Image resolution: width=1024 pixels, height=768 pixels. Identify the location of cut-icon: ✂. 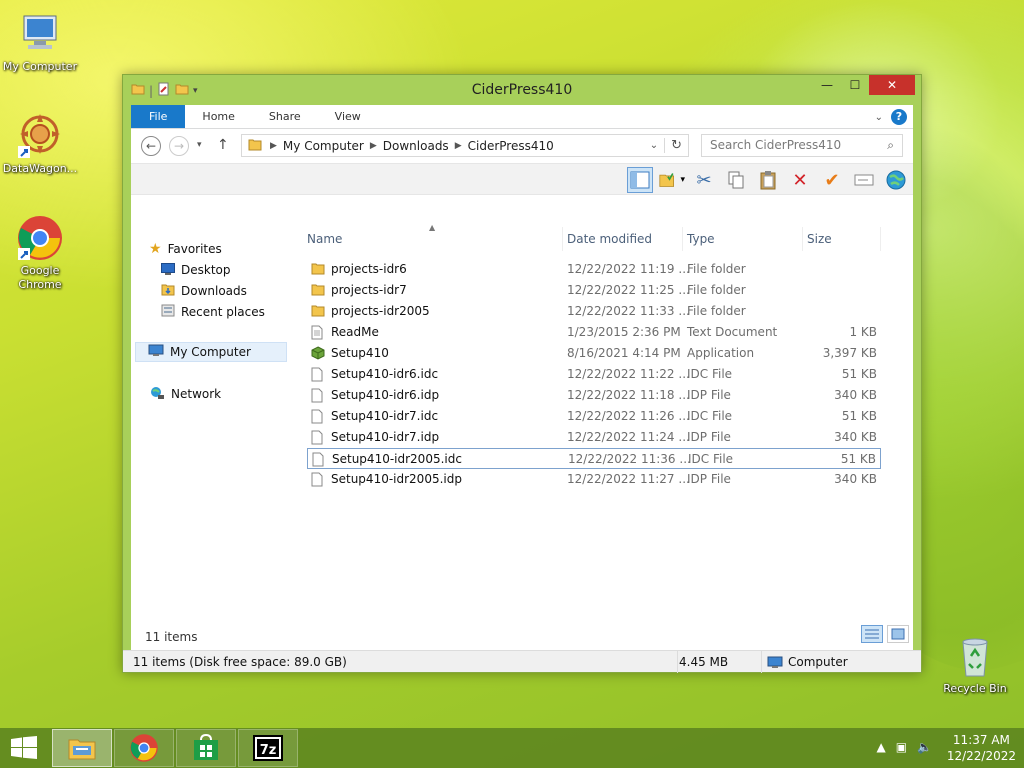
(704, 180).